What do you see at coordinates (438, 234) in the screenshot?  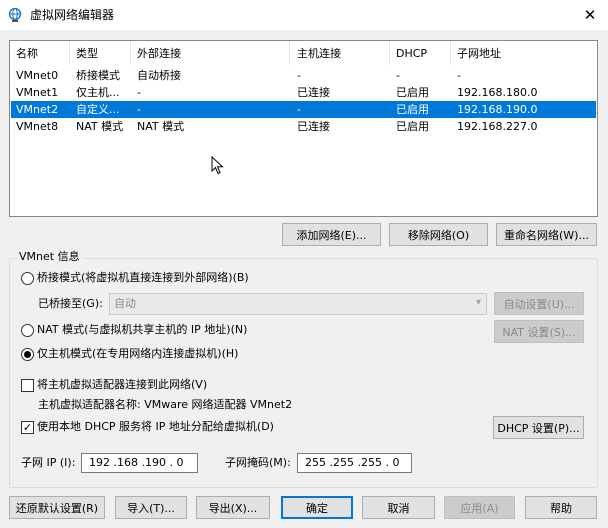 I see `remove-network-button: 移除网络(O)` at bounding box center [438, 234].